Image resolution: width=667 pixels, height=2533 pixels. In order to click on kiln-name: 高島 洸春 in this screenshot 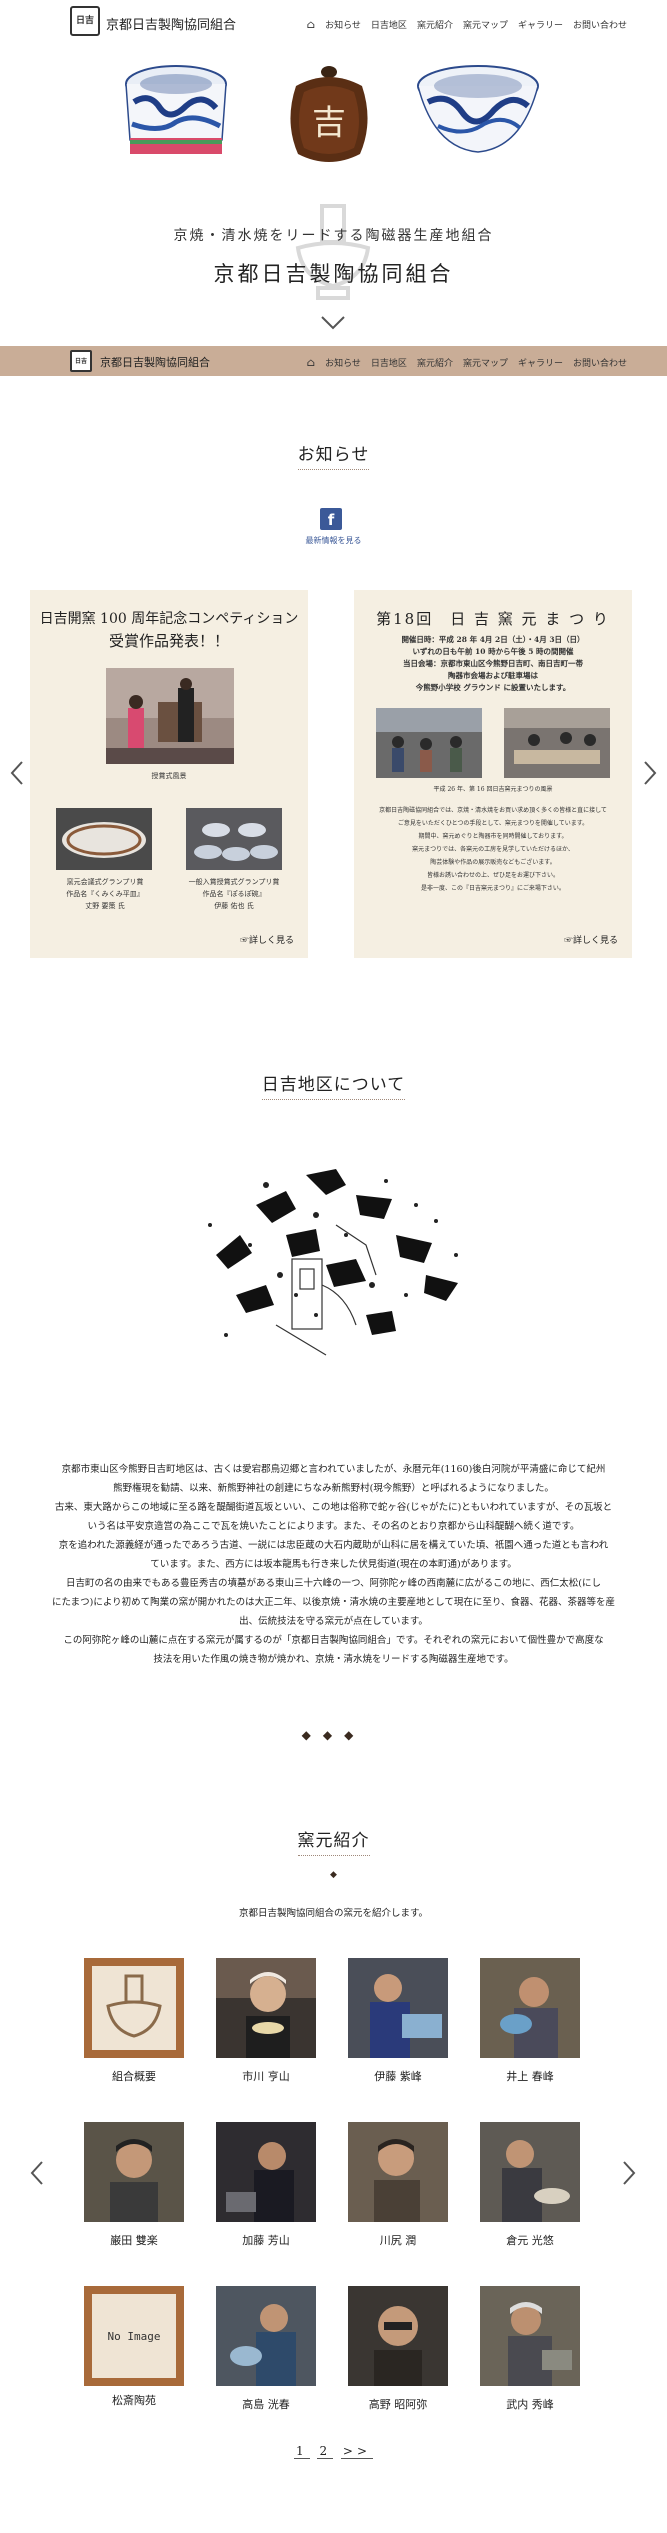, I will do `click(266, 2404)`.